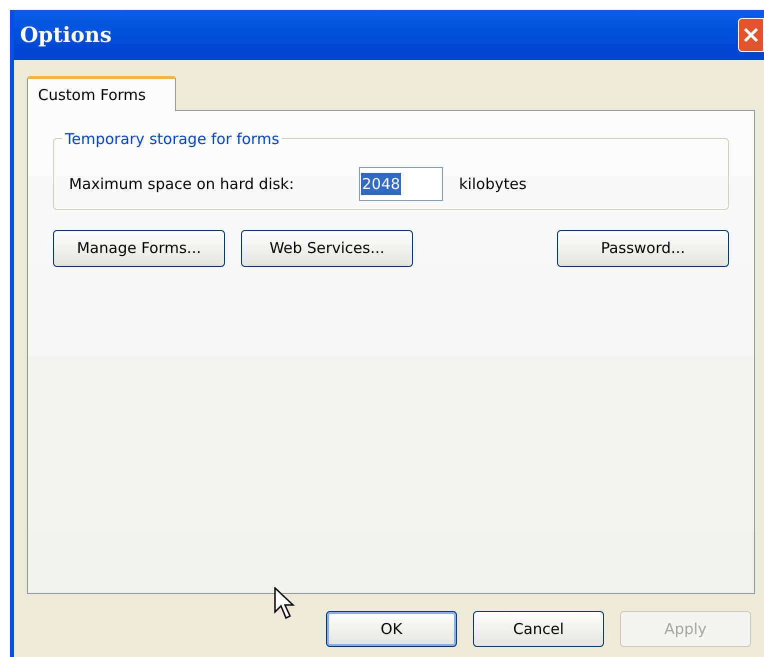 Image resolution: width=764 pixels, height=657 pixels. I want to click on close-button, so click(751, 35).